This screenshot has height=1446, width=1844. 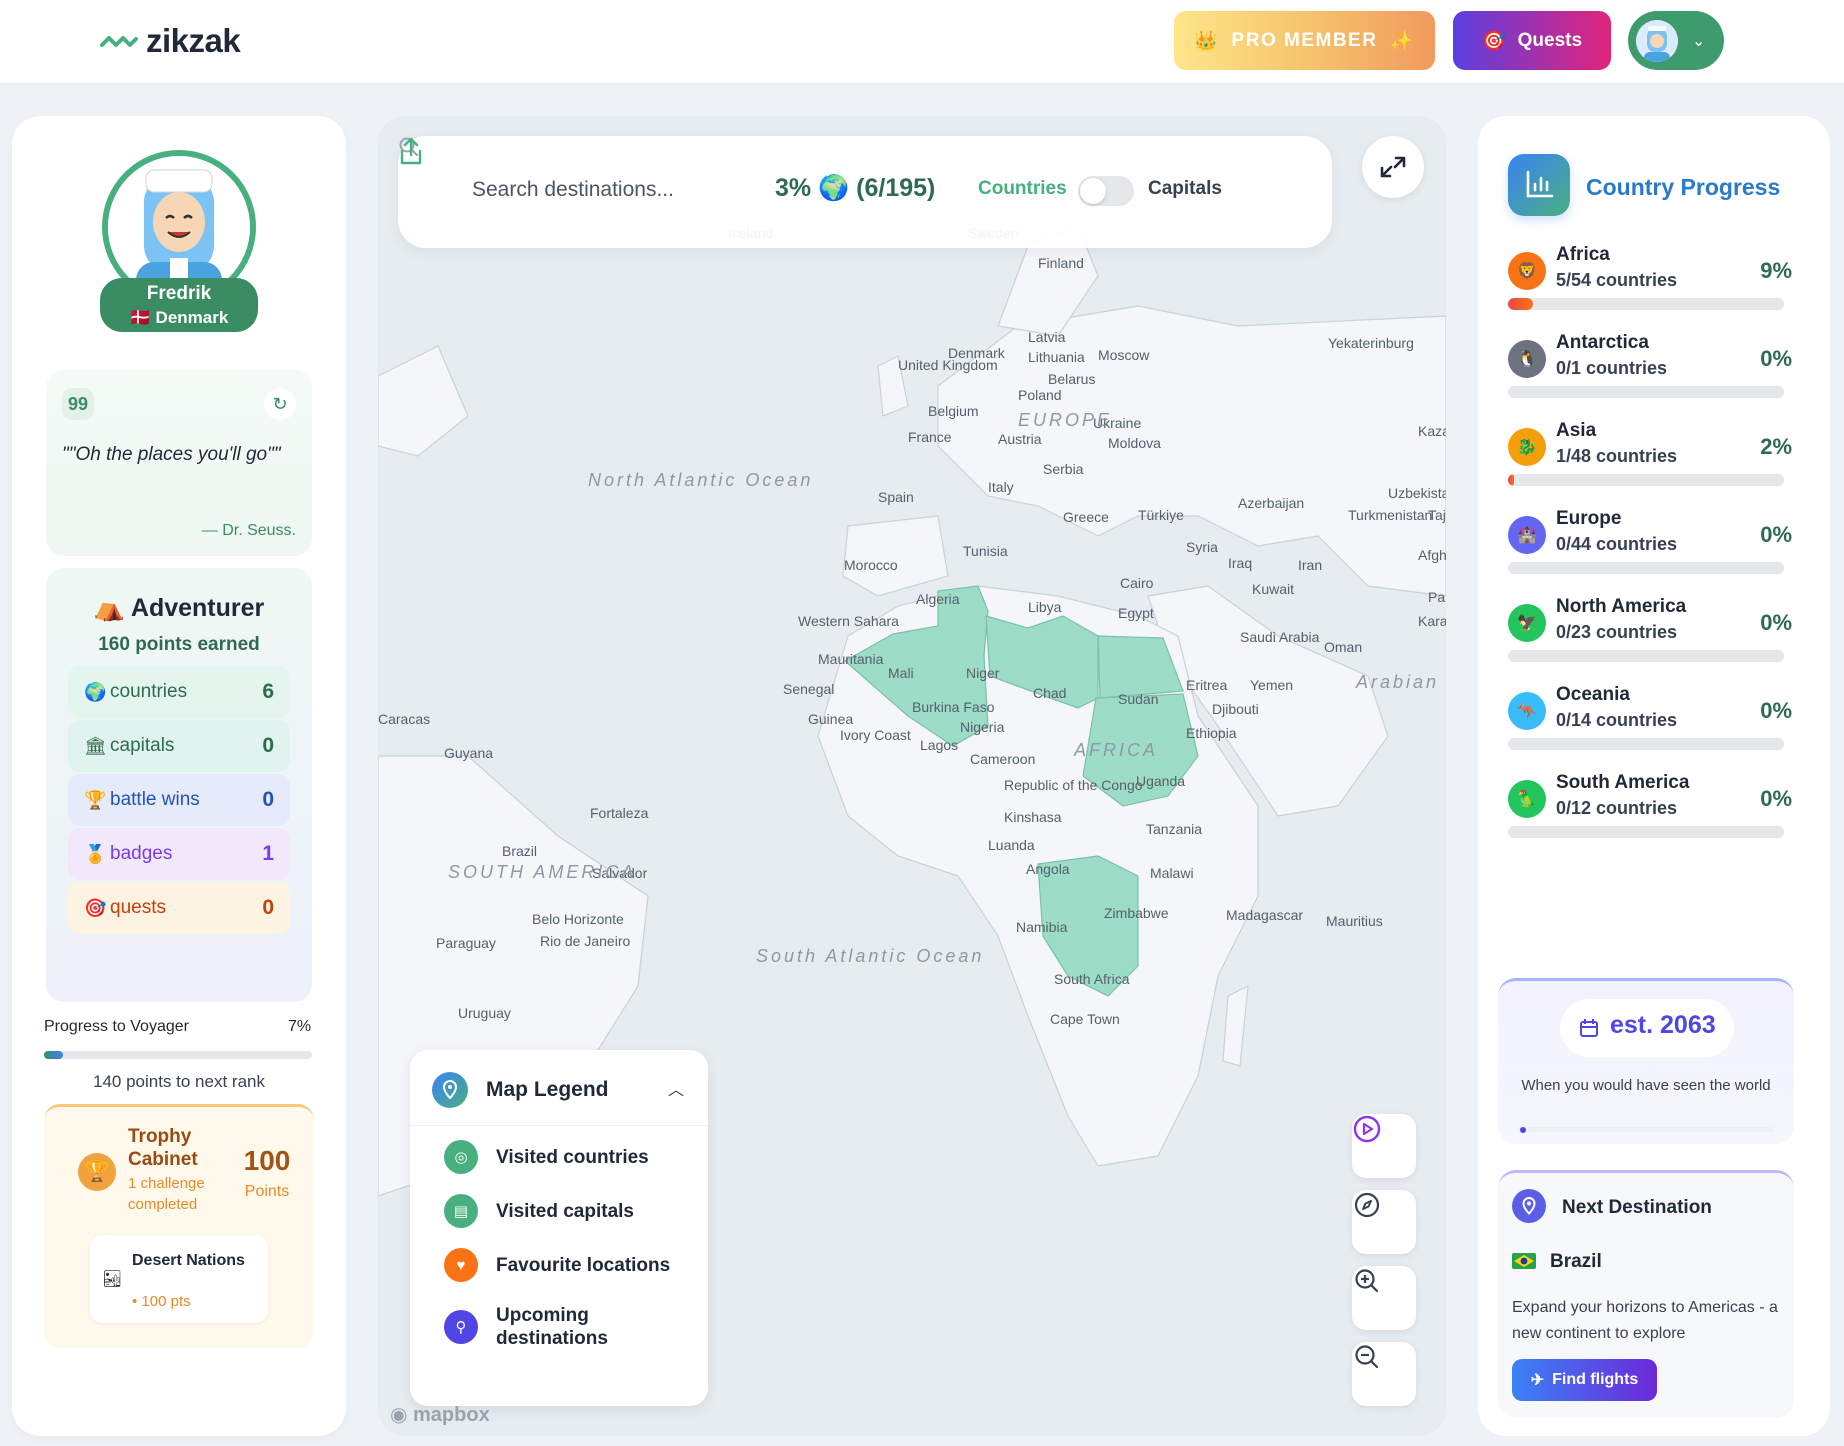 What do you see at coordinates (1138, 699) in the screenshot?
I see `map-label: Sudan` at bounding box center [1138, 699].